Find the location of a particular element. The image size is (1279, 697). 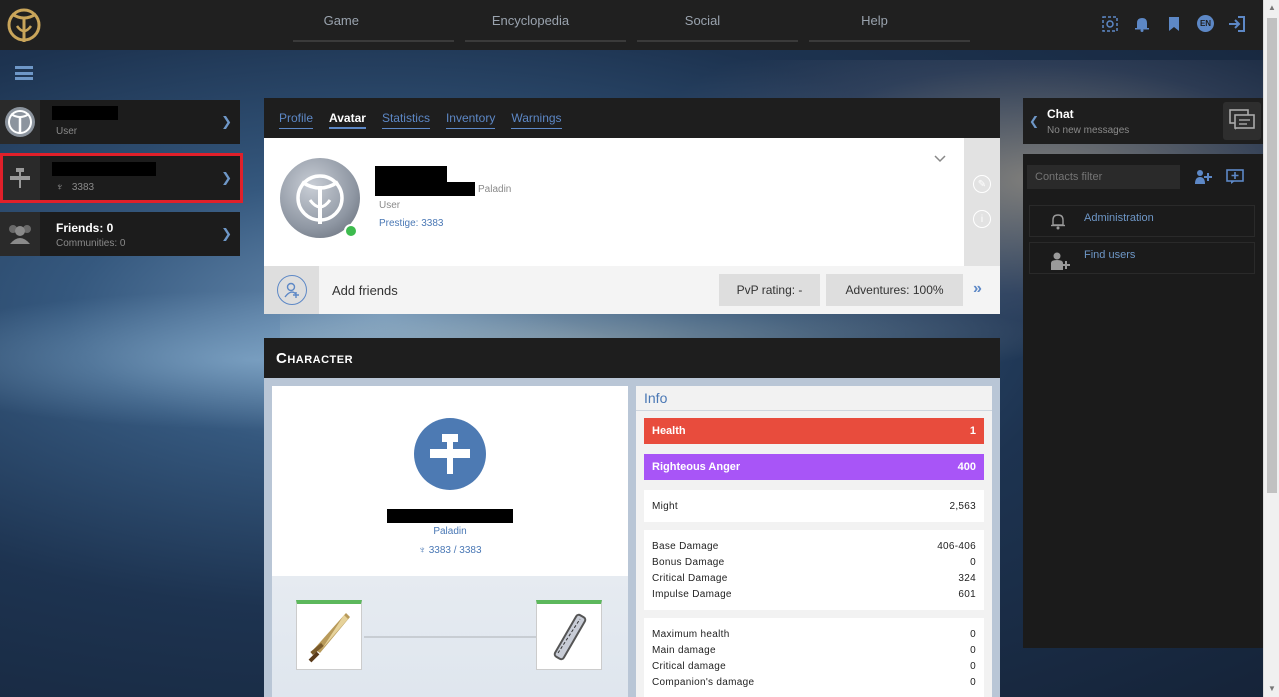

stat-label: Critical Damage is located at coordinates (690, 578).